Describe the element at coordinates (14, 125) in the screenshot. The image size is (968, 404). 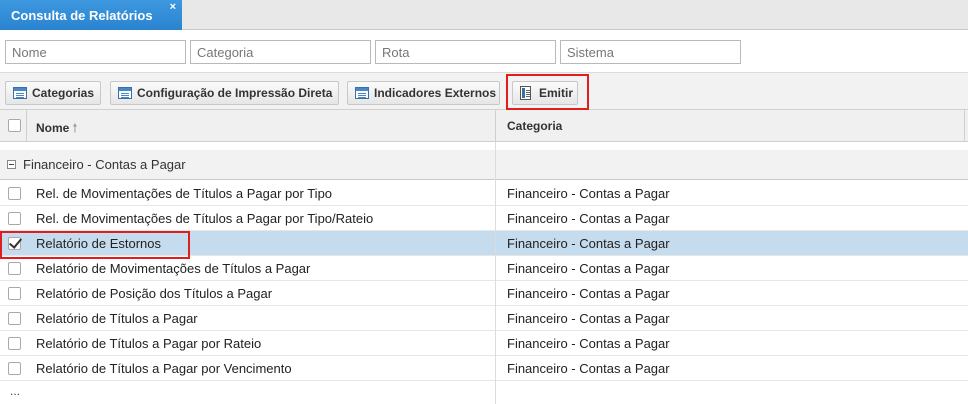
I see `select-all-checkbox` at that location.